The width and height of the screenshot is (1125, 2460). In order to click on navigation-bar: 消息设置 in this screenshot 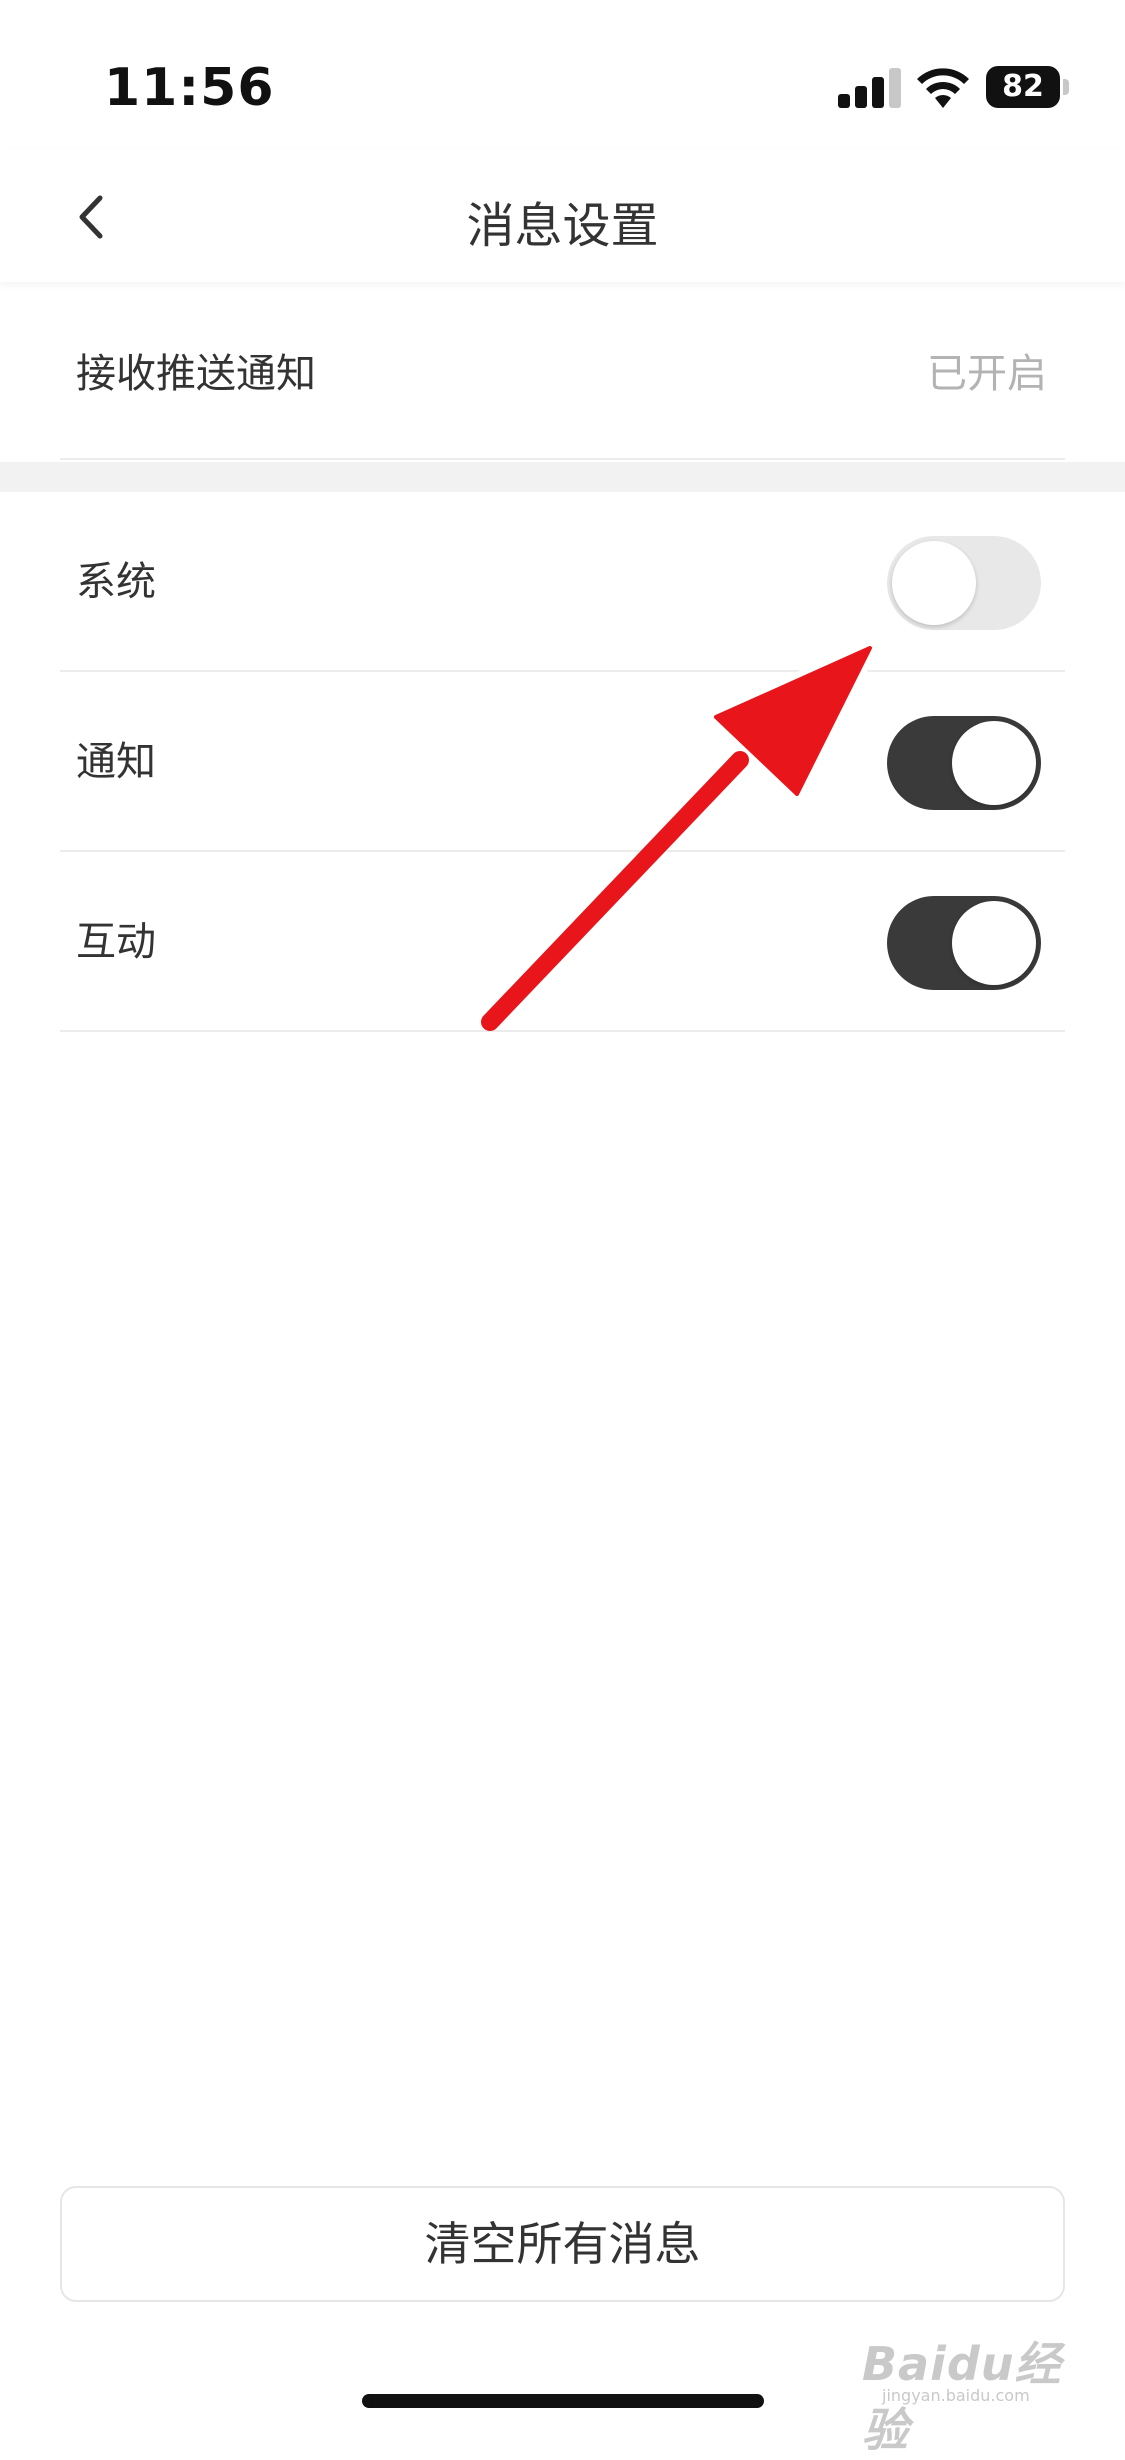, I will do `click(562, 216)`.